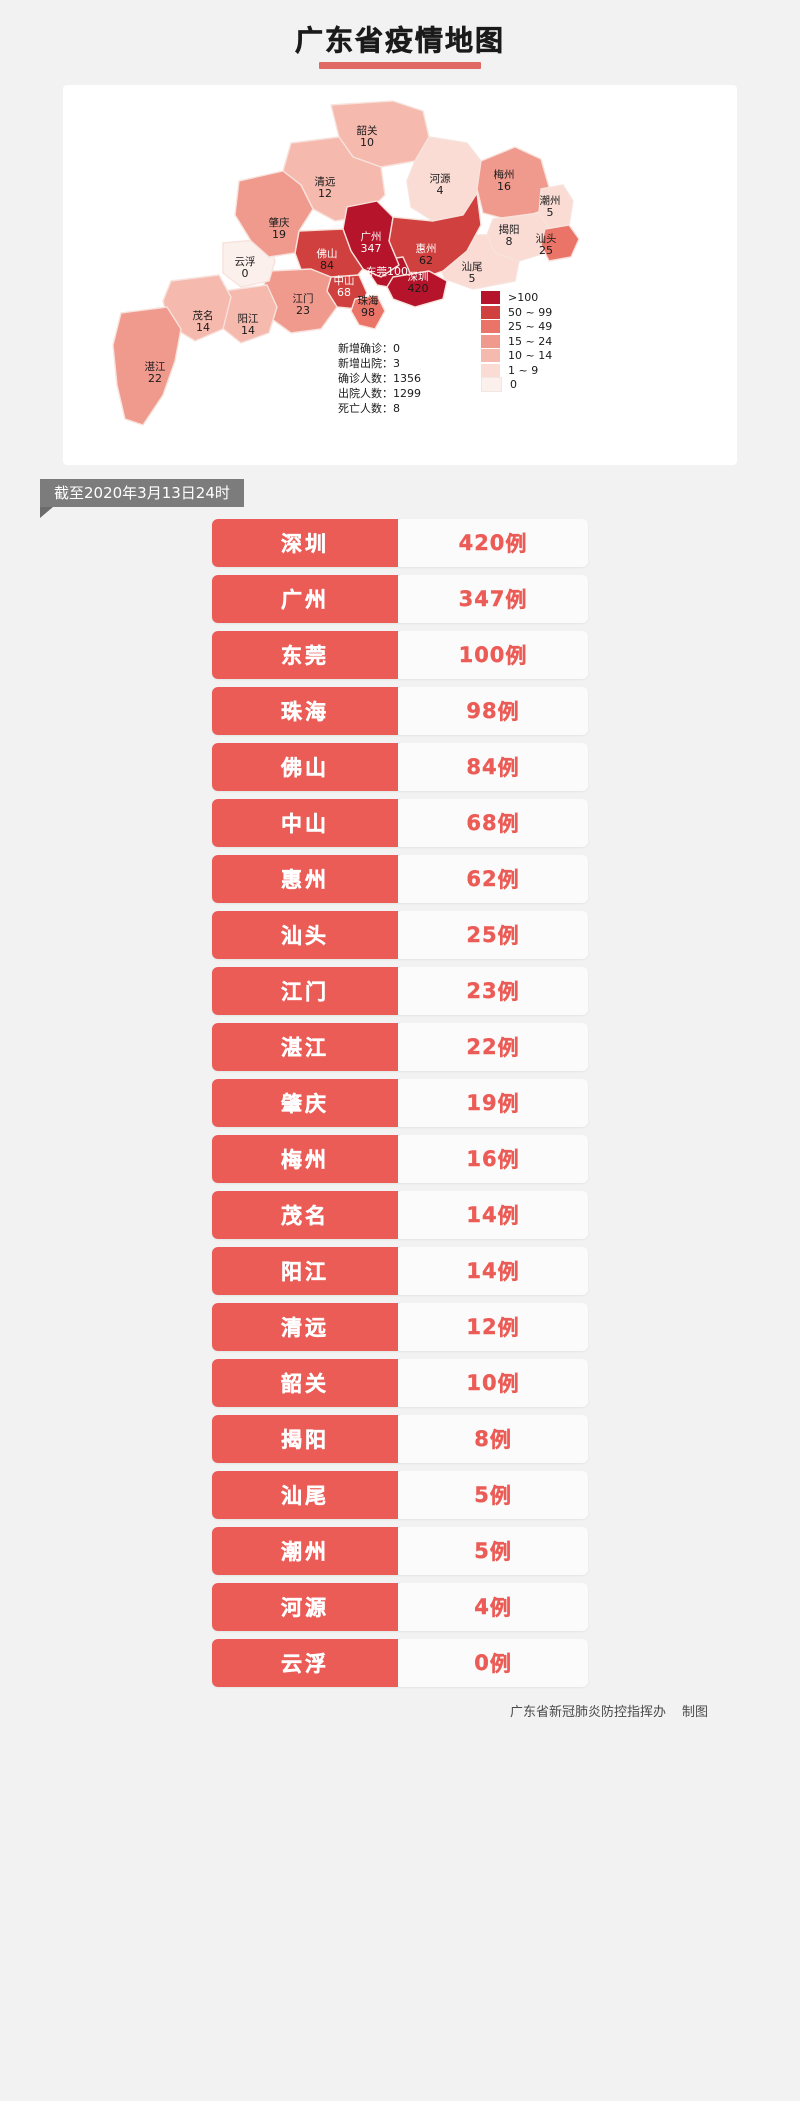 The width and height of the screenshot is (800, 2101). What do you see at coordinates (530, 356) in the screenshot?
I see `legend-label: 10 ~ 14` at bounding box center [530, 356].